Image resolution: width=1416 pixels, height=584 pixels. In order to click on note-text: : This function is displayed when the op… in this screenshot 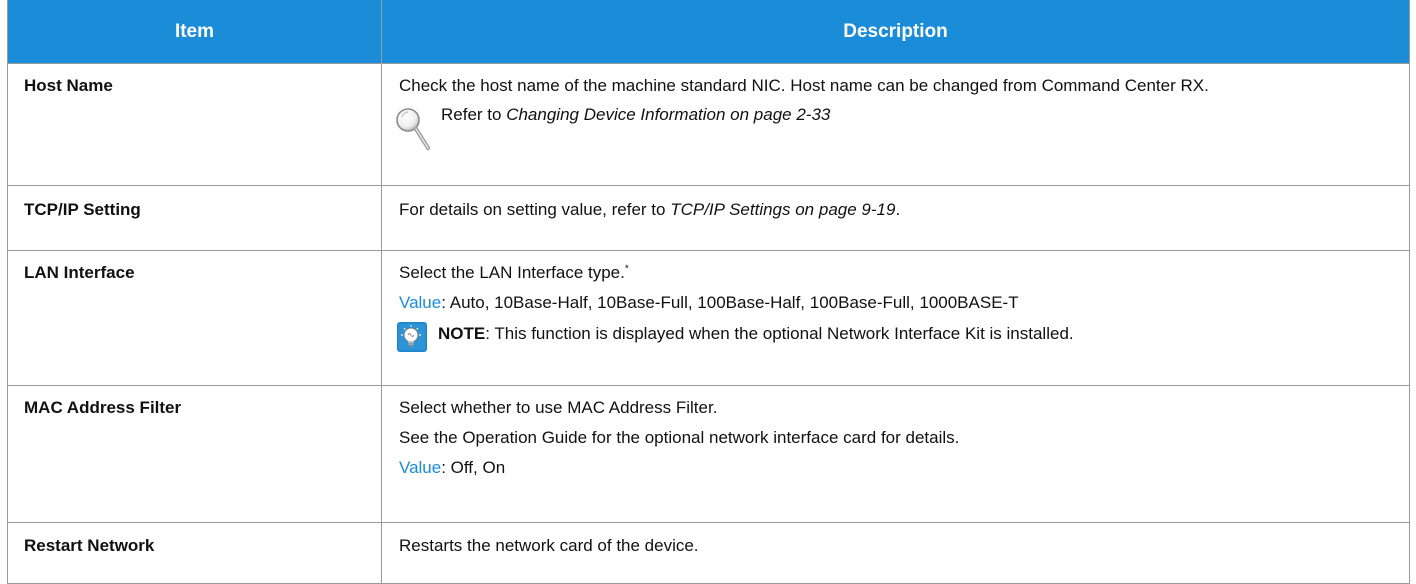, I will do `click(779, 333)`.